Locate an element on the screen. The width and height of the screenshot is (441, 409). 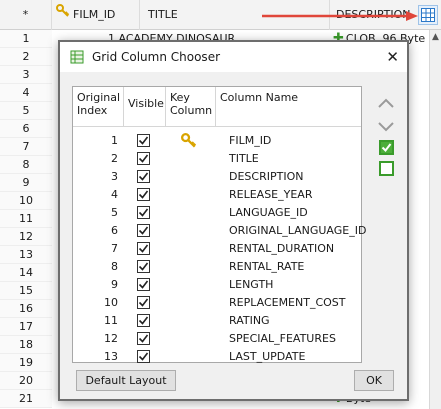
column-name: LENGTH is located at coordinates (251, 284).